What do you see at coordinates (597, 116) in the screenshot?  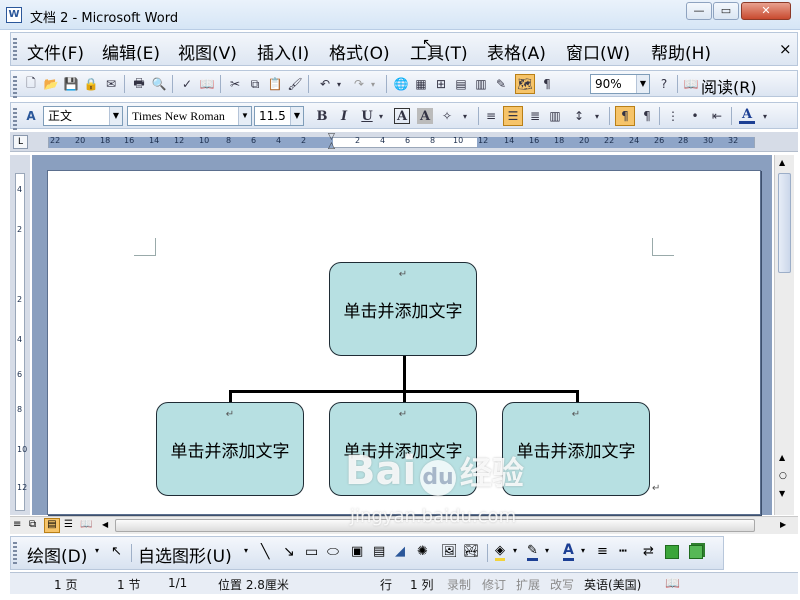 I see `line-spacing-dropdown-icon: ▾` at bounding box center [597, 116].